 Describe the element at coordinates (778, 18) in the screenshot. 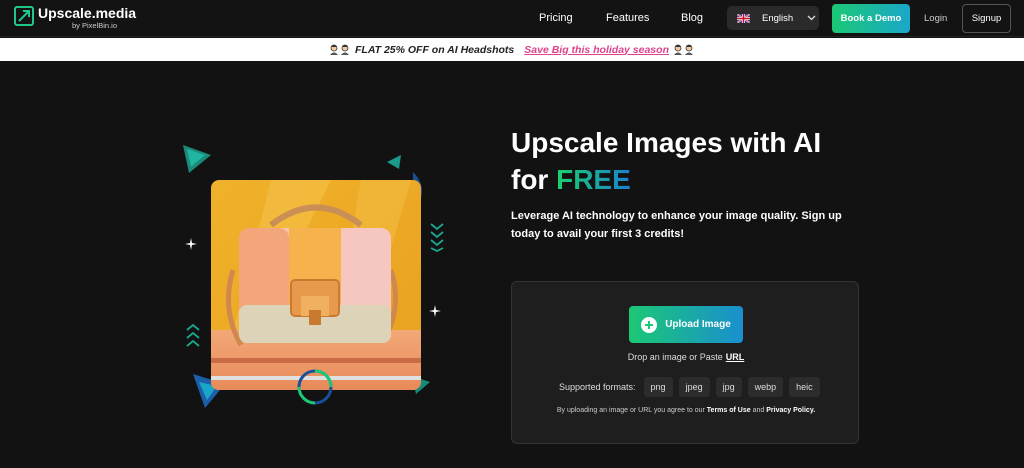

I see `language-label: English` at that location.